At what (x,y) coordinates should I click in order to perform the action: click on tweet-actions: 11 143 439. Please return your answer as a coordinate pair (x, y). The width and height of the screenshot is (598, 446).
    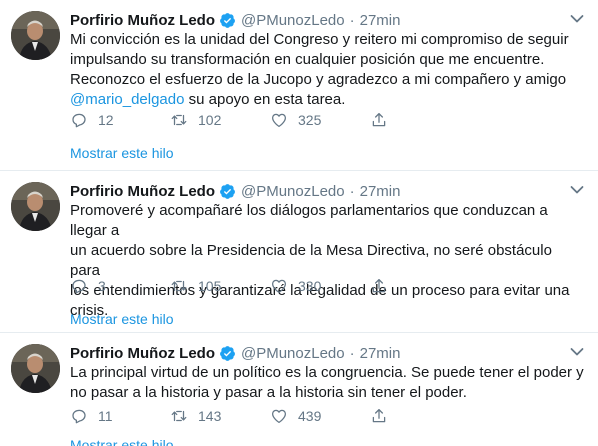
    Looking at the image, I should click on (229, 416).